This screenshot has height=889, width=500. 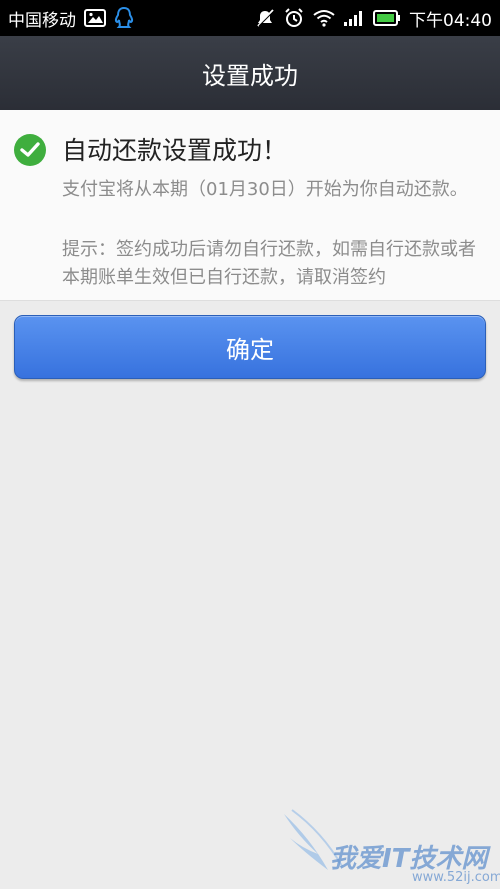 I want to click on signal-icon, so click(x=354, y=18).